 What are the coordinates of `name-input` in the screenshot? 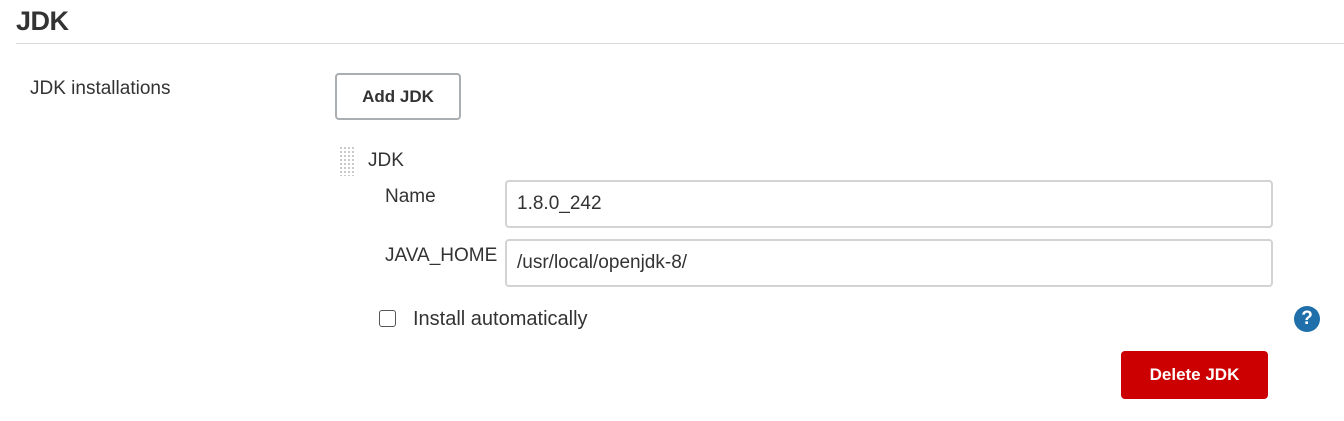 It's located at (889, 204).